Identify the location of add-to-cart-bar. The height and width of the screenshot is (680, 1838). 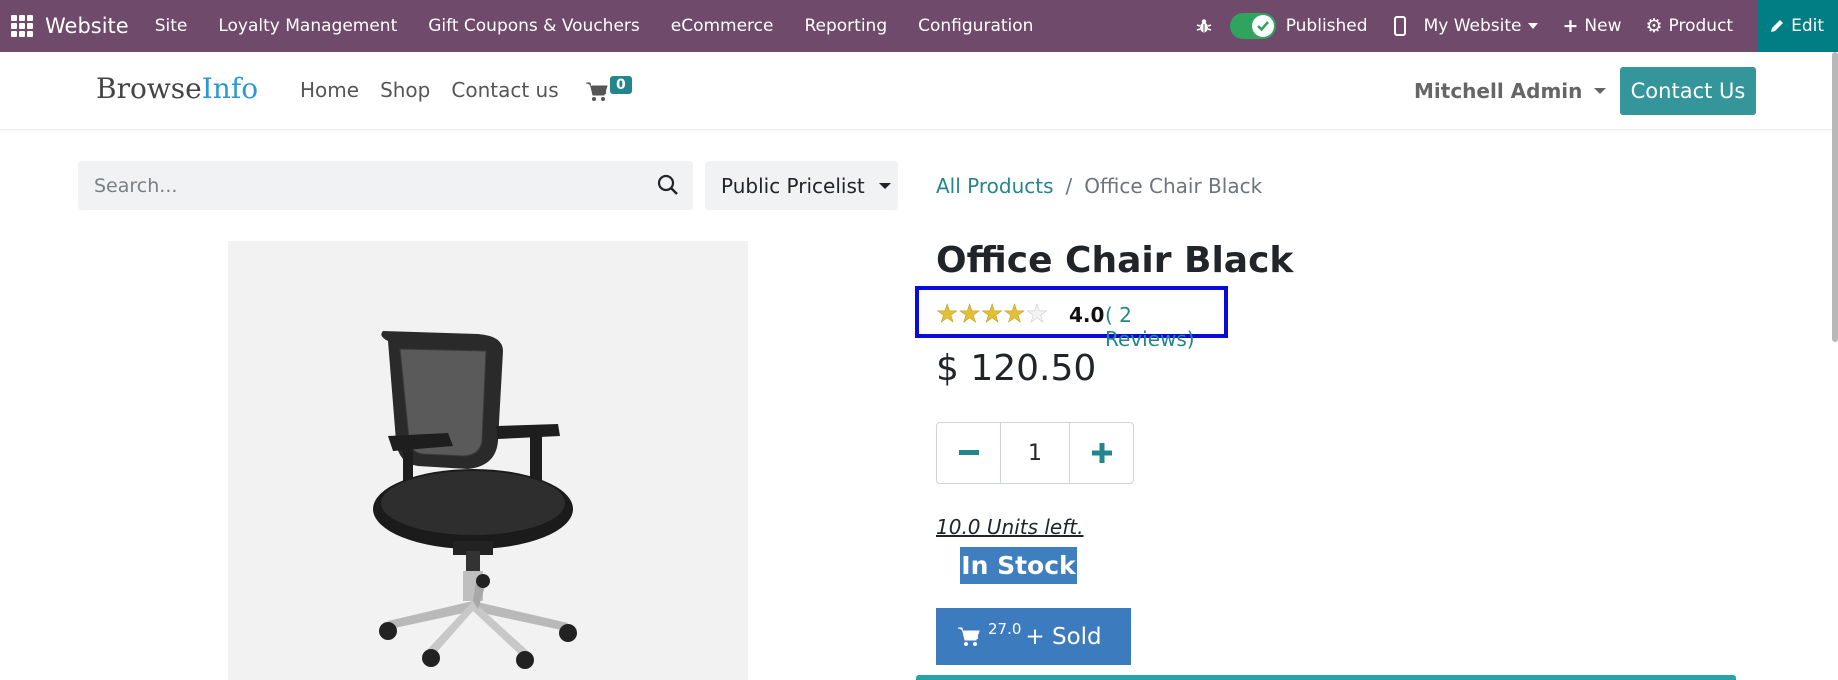
(1326, 677).